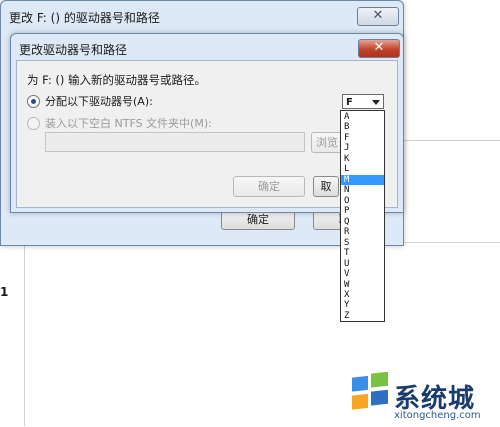 Image resolution: width=500 pixels, height=427 pixels. I want to click on drive-letter-dropdown: ABFJKLMNOPQRSTUVWXYZ, so click(362, 216).